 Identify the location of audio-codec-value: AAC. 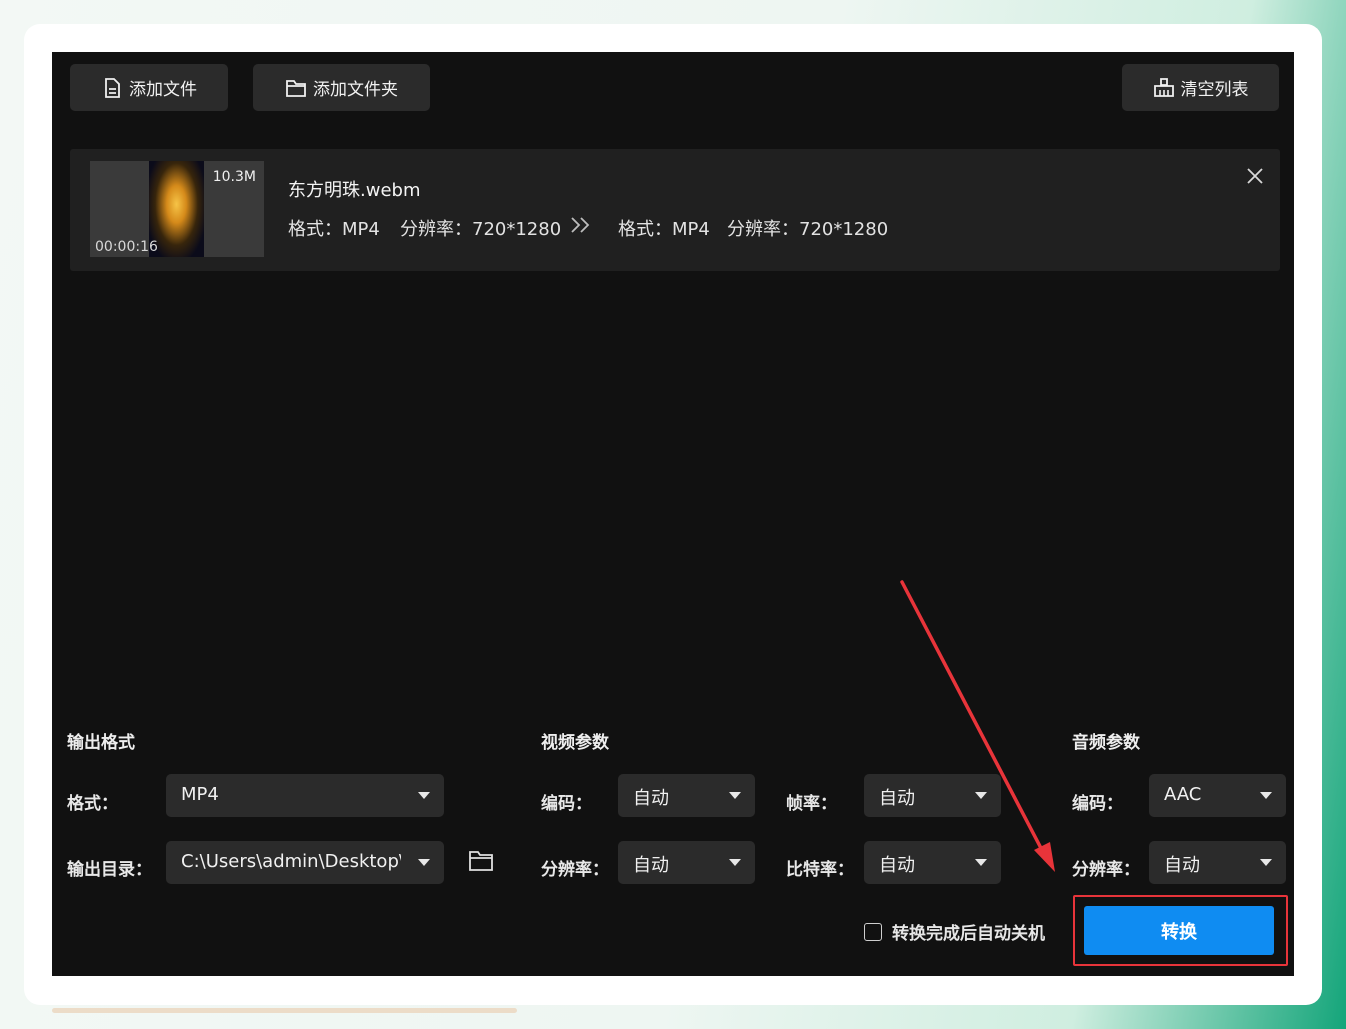
(1183, 794).